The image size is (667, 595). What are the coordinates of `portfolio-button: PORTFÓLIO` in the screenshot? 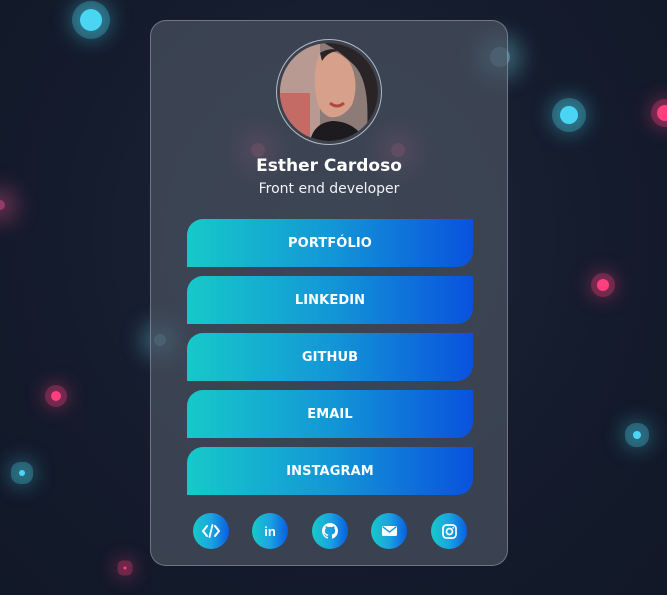 It's located at (330, 243).